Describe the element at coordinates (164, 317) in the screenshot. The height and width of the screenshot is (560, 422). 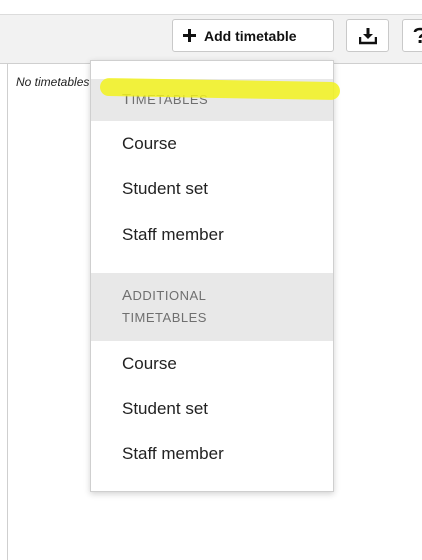
I see `section-header-line: TIMETABLES` at that location.